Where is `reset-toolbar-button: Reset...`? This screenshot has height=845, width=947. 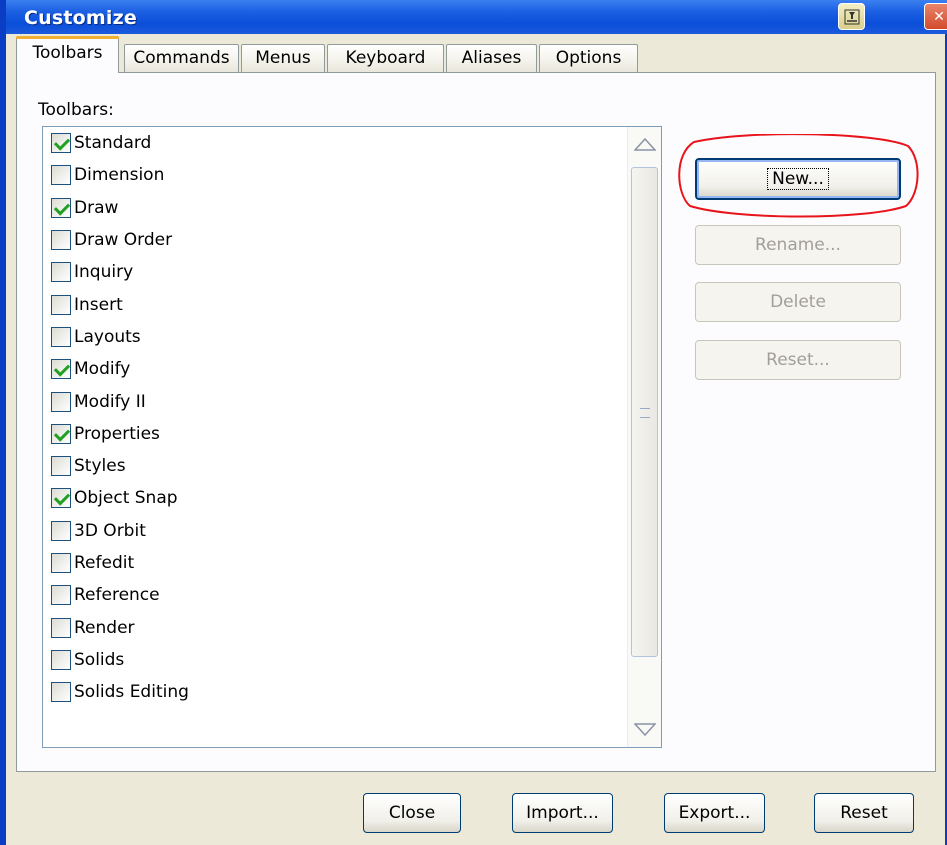 reset-toolbar-button: Reset... is located at coordinates (798, 360).